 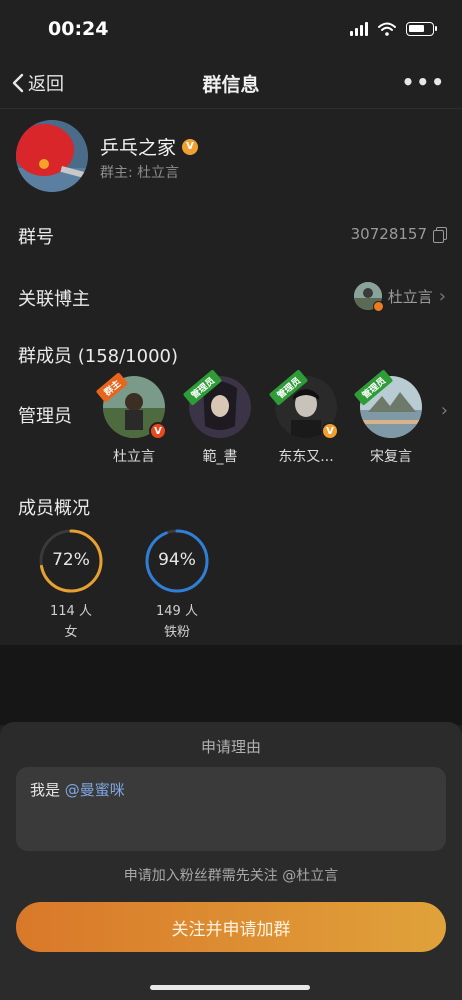 I want to click on admin-item: 群主 V 杜立言, so click(x=131, y=419).